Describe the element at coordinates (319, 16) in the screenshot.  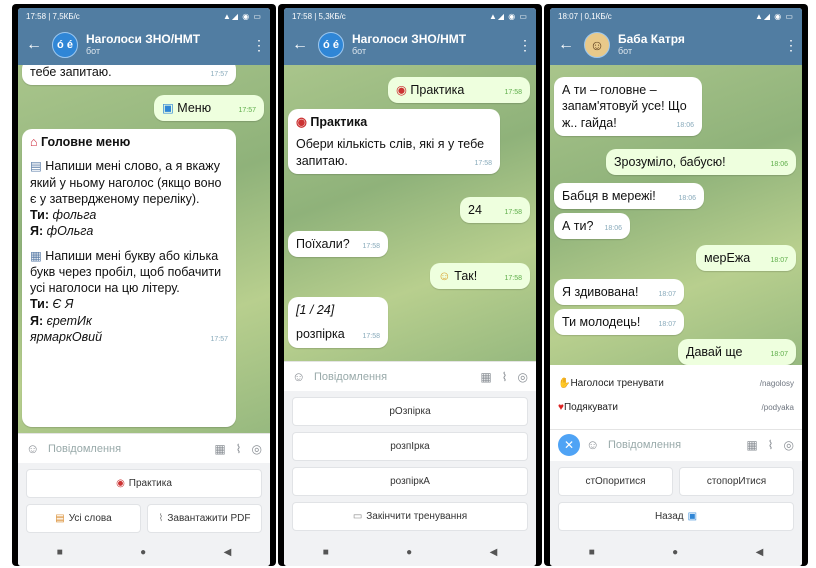
I see `status-time: 17:58 | 5,3КБ/с` at that location.